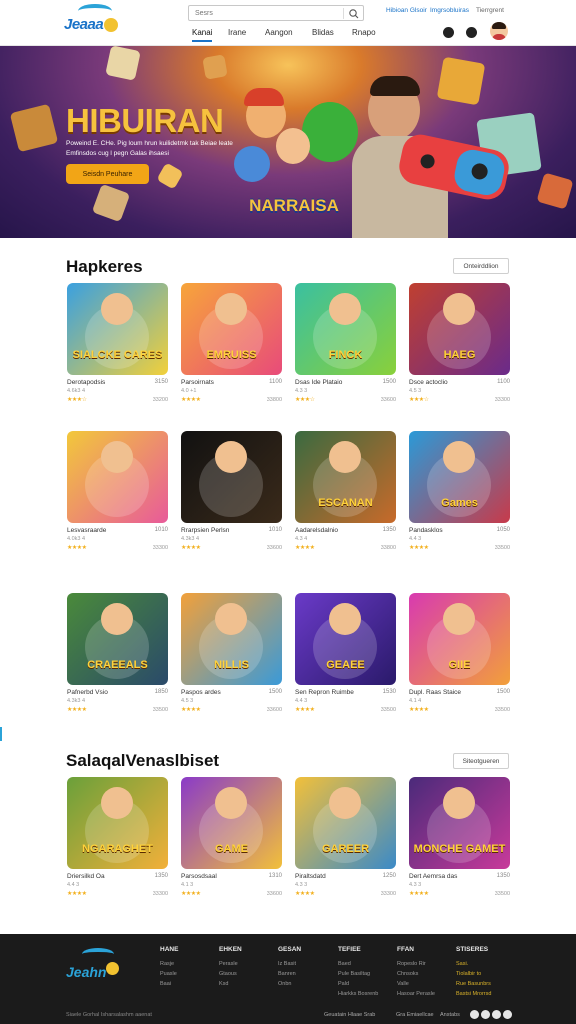 Image resolution: width=576 pixels, height=1024 pixels. I want to click on game-thumbnail: NGARAGHET, so click(117, 823).